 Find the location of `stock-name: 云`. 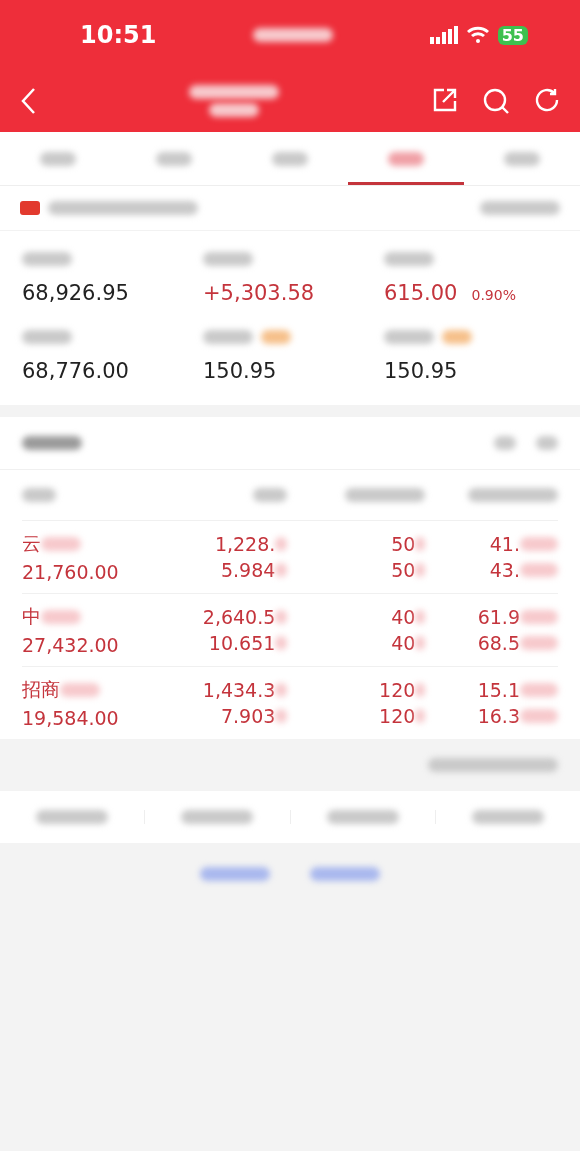

stock-name: 云 is located at coordinates (31, 543).